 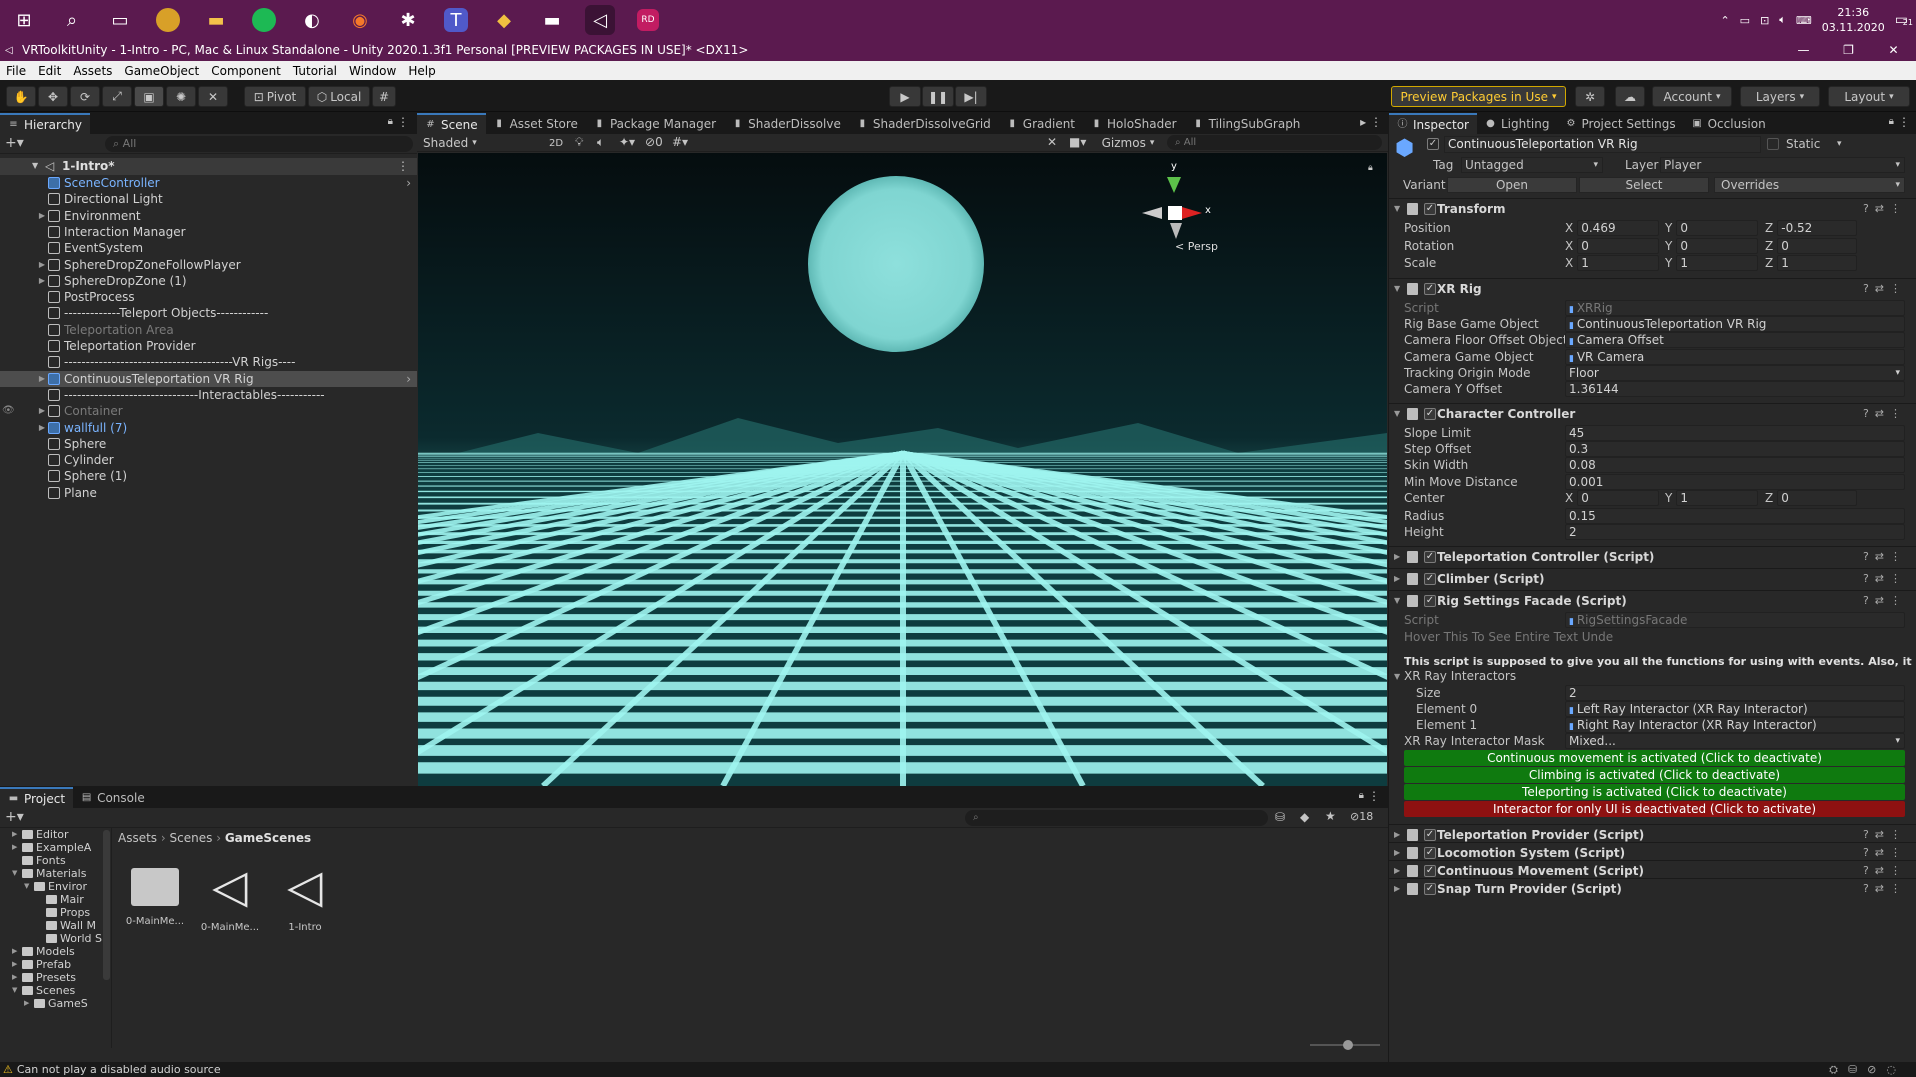 I want to click on tree-scrollbar, so click(x=106, y=905).